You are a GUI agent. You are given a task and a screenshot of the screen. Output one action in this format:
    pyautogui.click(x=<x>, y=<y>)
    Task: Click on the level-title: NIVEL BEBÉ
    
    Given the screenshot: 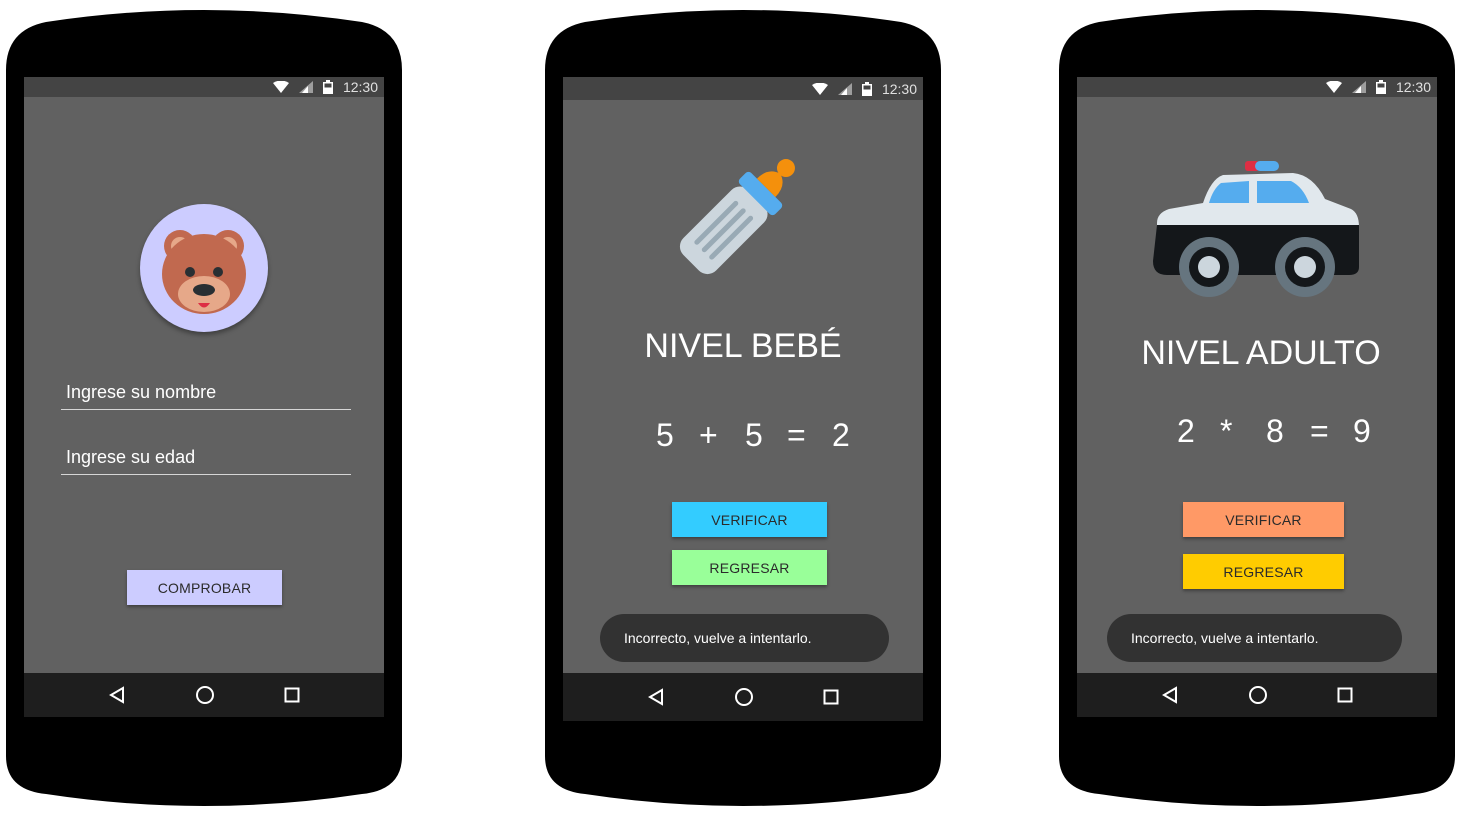 What is the action you would take?
    pyautogui.click(x=743, y=346)
    